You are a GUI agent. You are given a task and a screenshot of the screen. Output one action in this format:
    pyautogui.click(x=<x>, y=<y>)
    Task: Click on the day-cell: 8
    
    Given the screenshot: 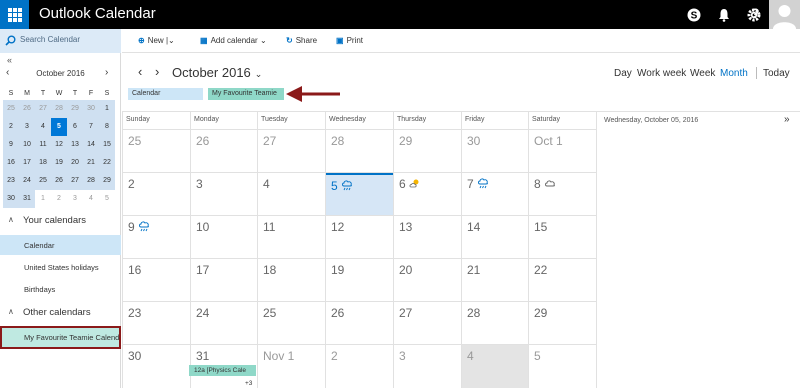 What is the action you would take?
    pyautogui.click(x=562, y=194)
    